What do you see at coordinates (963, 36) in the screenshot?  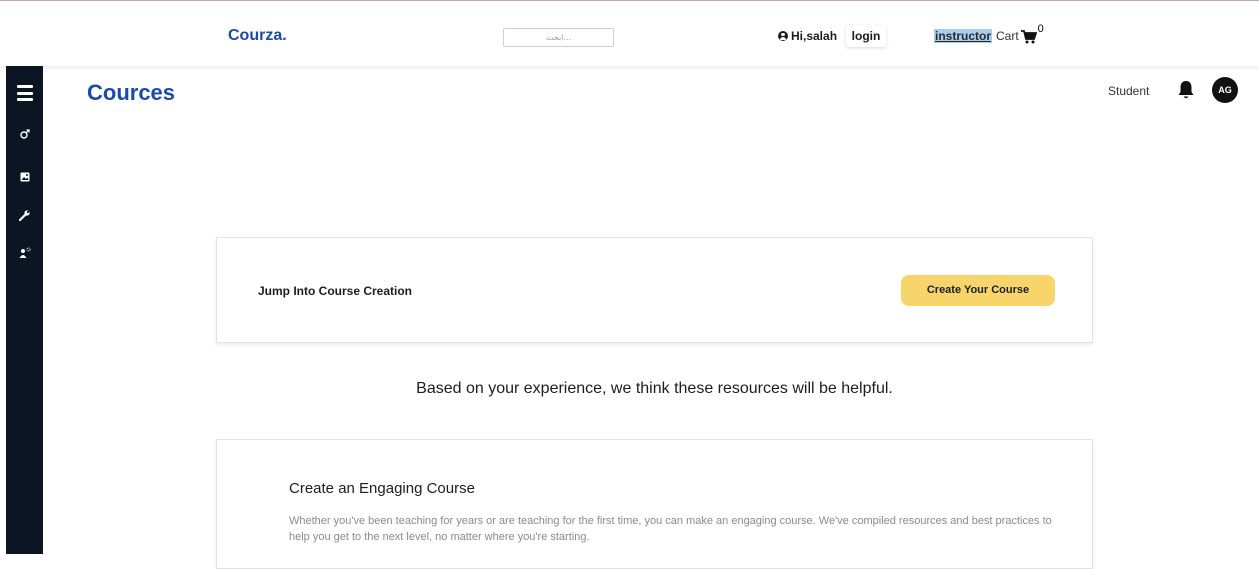 I see `instructor-link: instructor` at bounding box center [963, 36].